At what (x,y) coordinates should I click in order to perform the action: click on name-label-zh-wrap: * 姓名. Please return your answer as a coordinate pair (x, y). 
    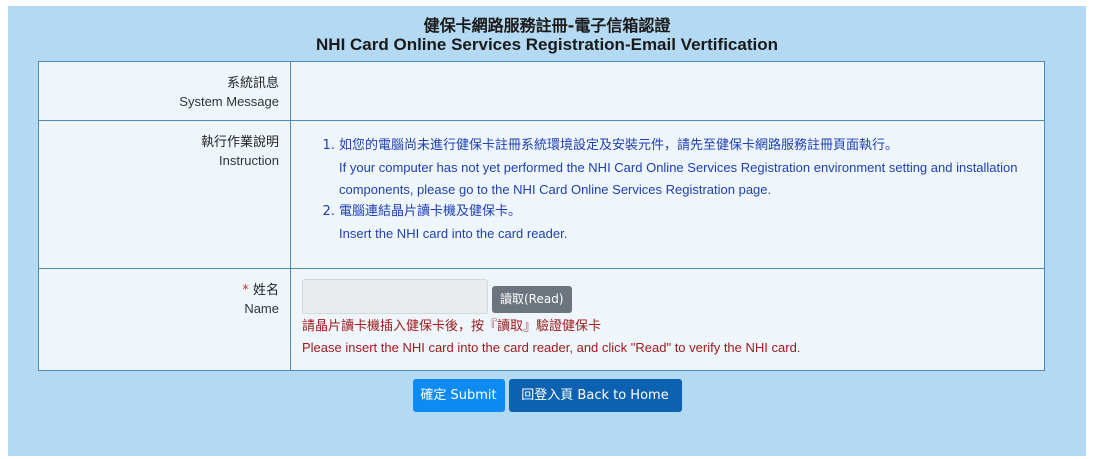
    Looking at the image, I should click on (159, 290).